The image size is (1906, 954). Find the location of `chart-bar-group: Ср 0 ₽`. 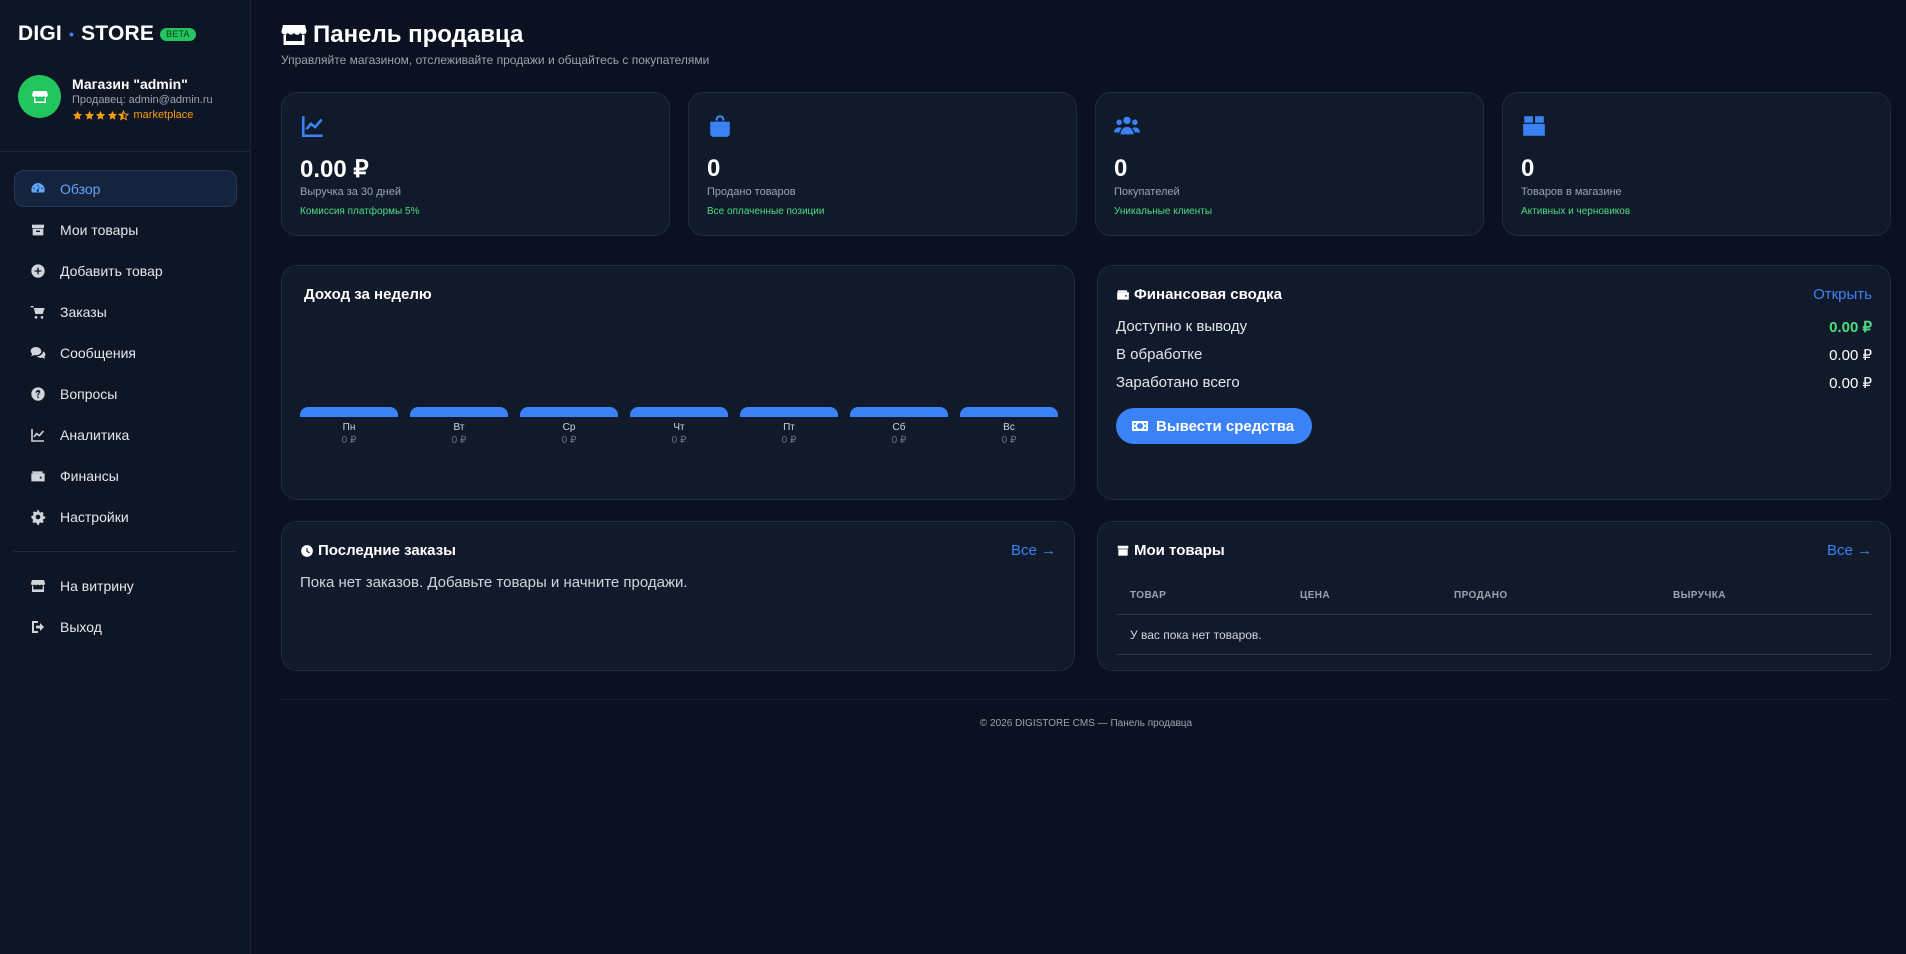

chart-bar-group: Ср 0 ₽ is located at coordinates (569, 384).